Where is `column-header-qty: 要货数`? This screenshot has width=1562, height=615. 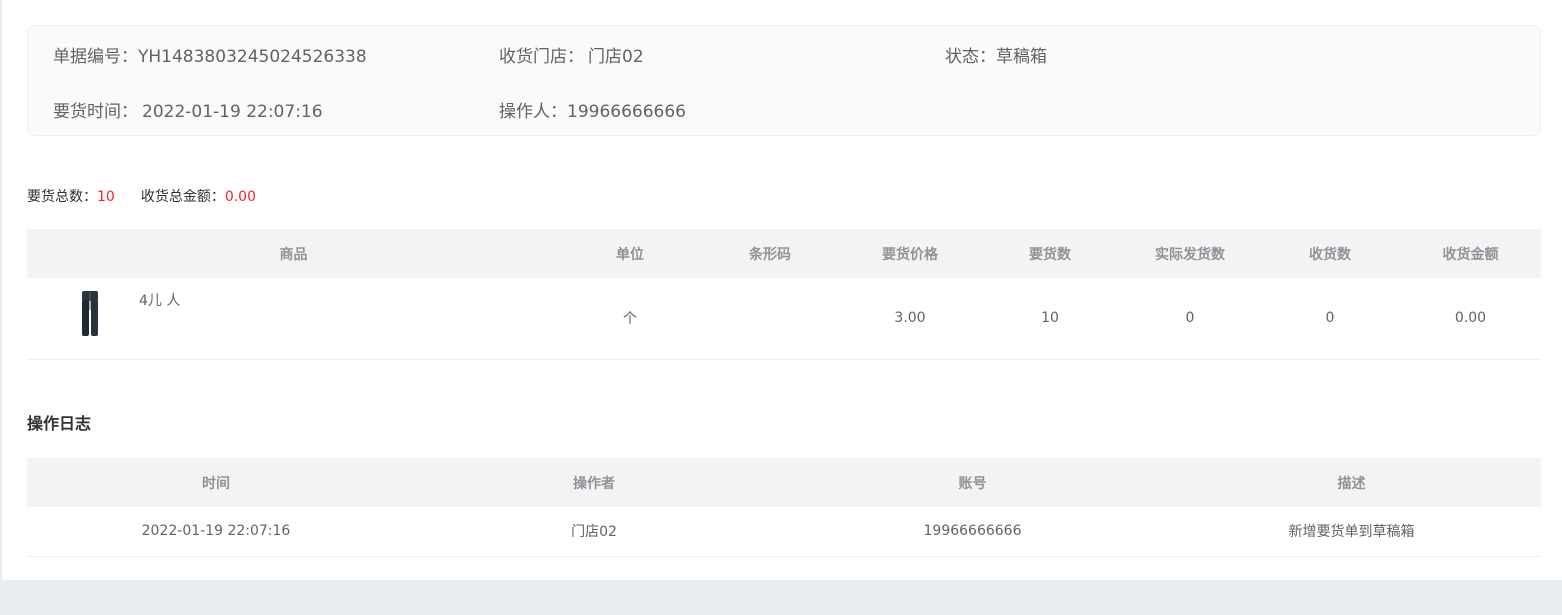
column-header-qty: 要货数 is located at coordinates (1050, 253).